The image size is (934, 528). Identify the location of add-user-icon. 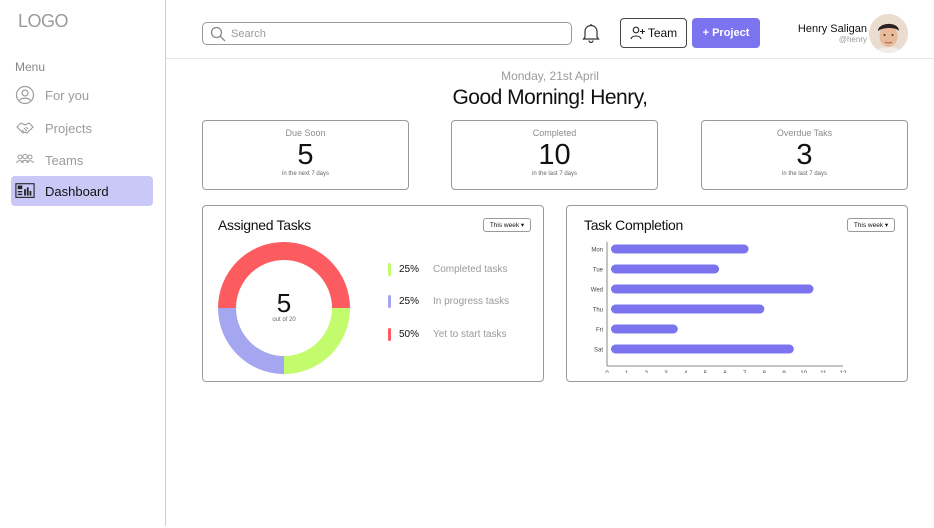
(637, 33).